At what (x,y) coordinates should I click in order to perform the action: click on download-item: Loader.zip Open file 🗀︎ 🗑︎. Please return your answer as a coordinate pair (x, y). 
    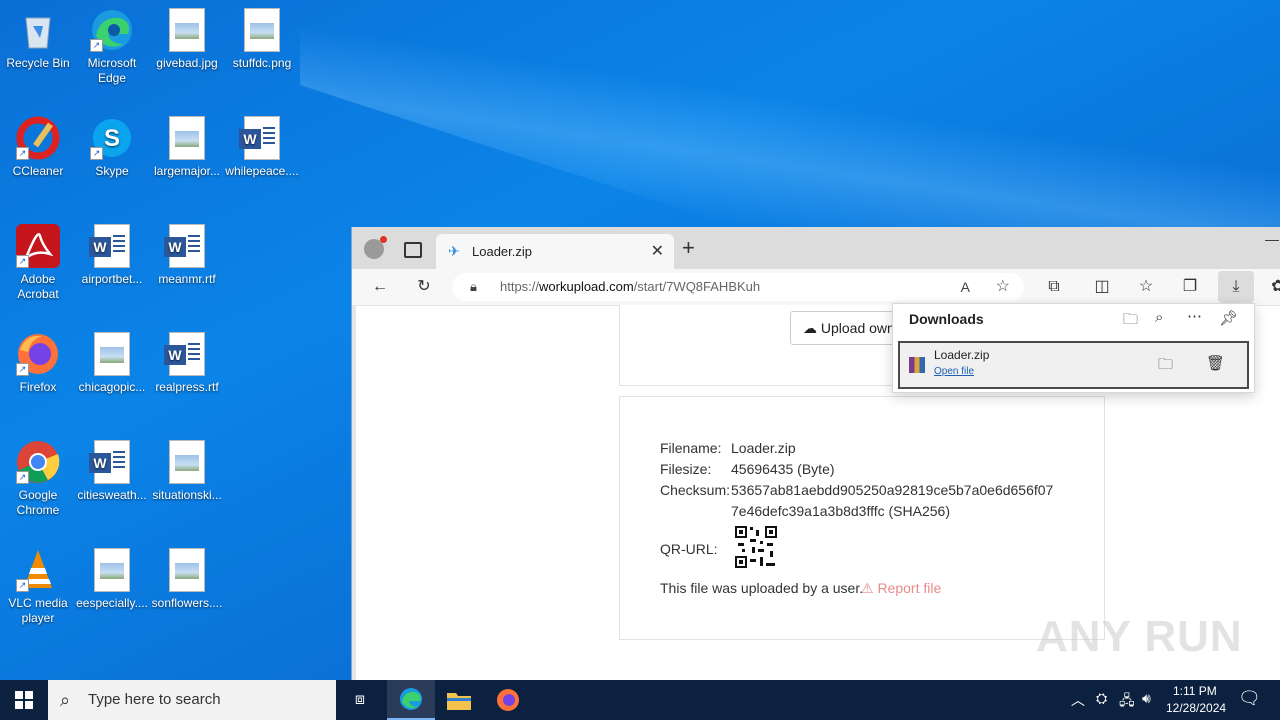
    Looking at the image, I should click on (1073, 365).